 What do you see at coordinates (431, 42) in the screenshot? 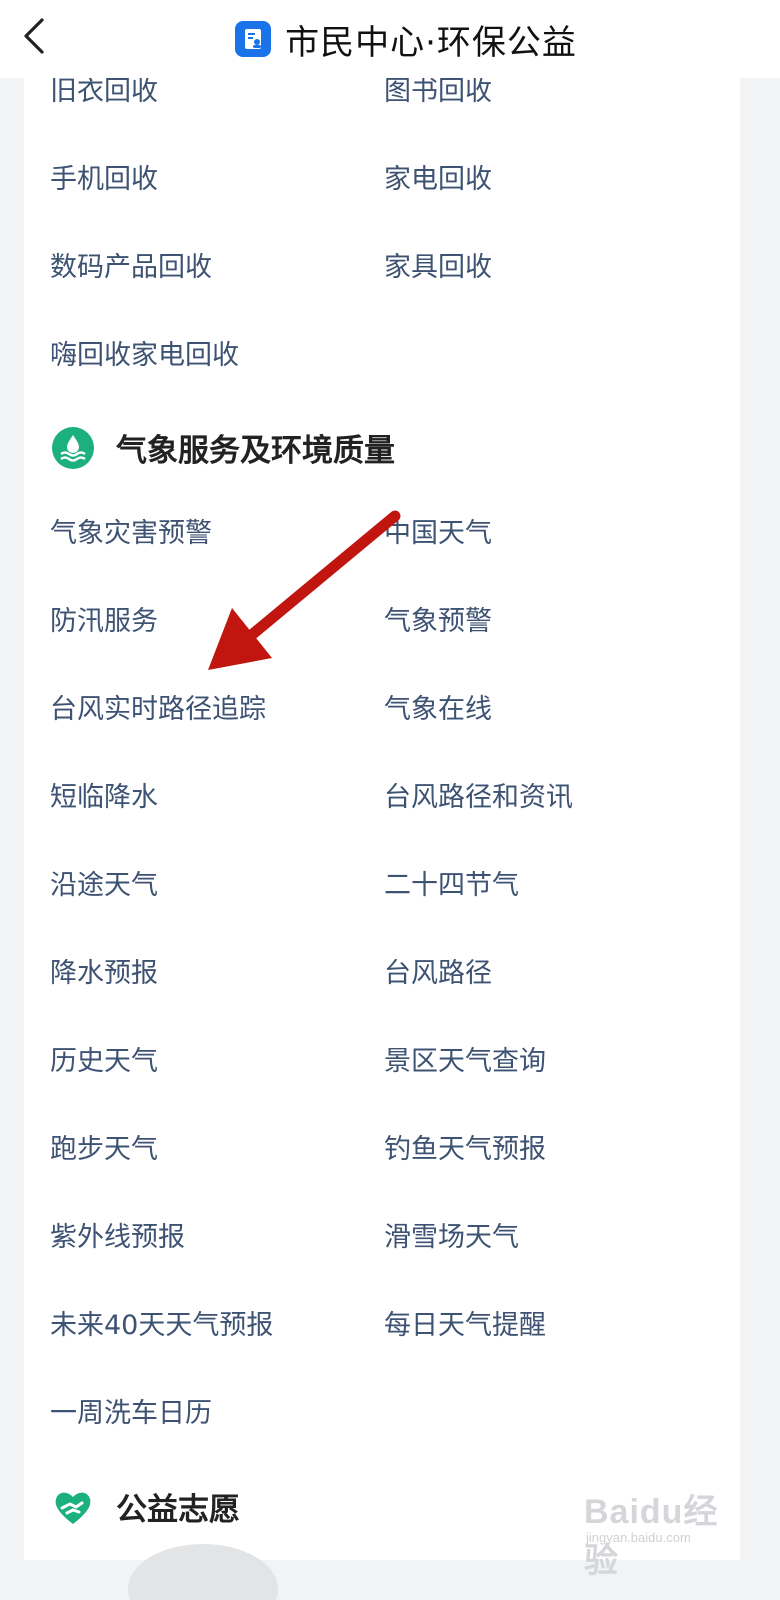
I see `page-title: 市民中心·环保公益` at bounding box center [431, 42].